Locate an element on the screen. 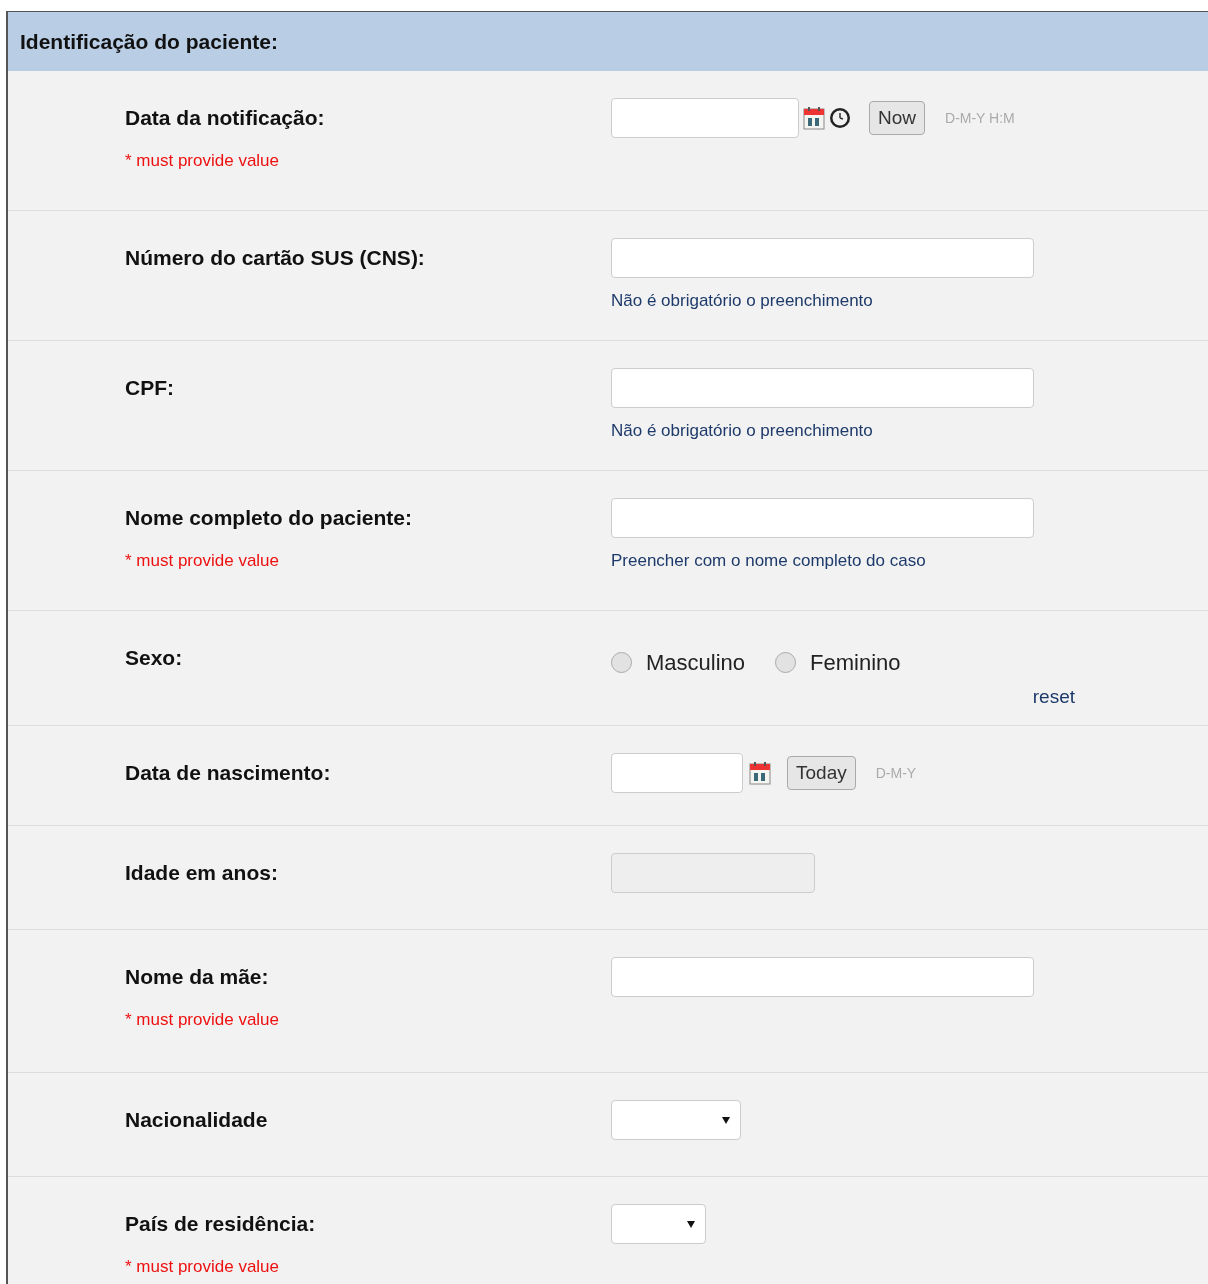 This screenshot has width=1208, height=1284. now-button: Now is located at coordinates (897, 118).